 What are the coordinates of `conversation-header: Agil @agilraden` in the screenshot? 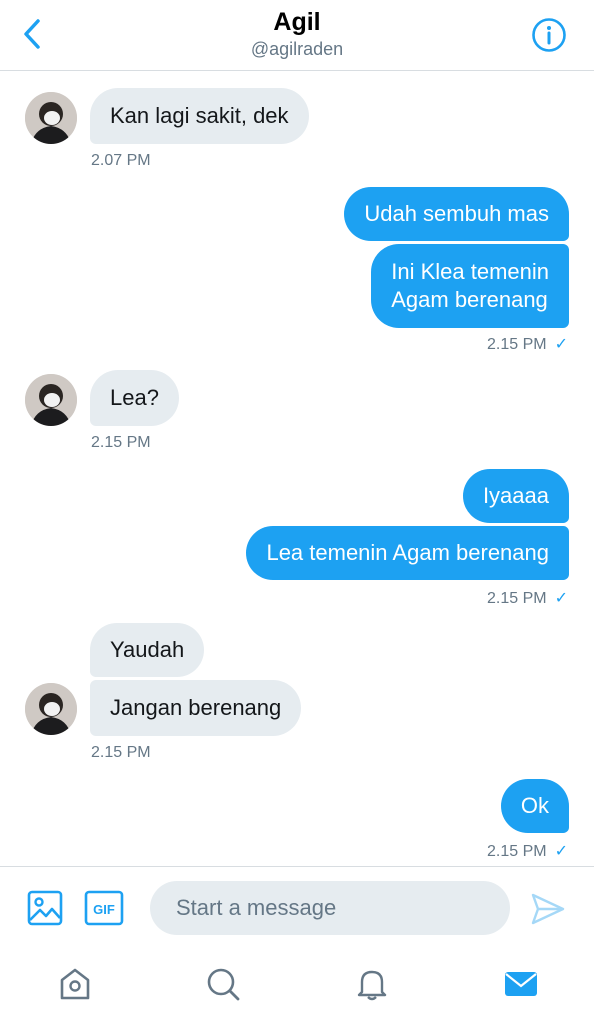 It's located at (297, 35).